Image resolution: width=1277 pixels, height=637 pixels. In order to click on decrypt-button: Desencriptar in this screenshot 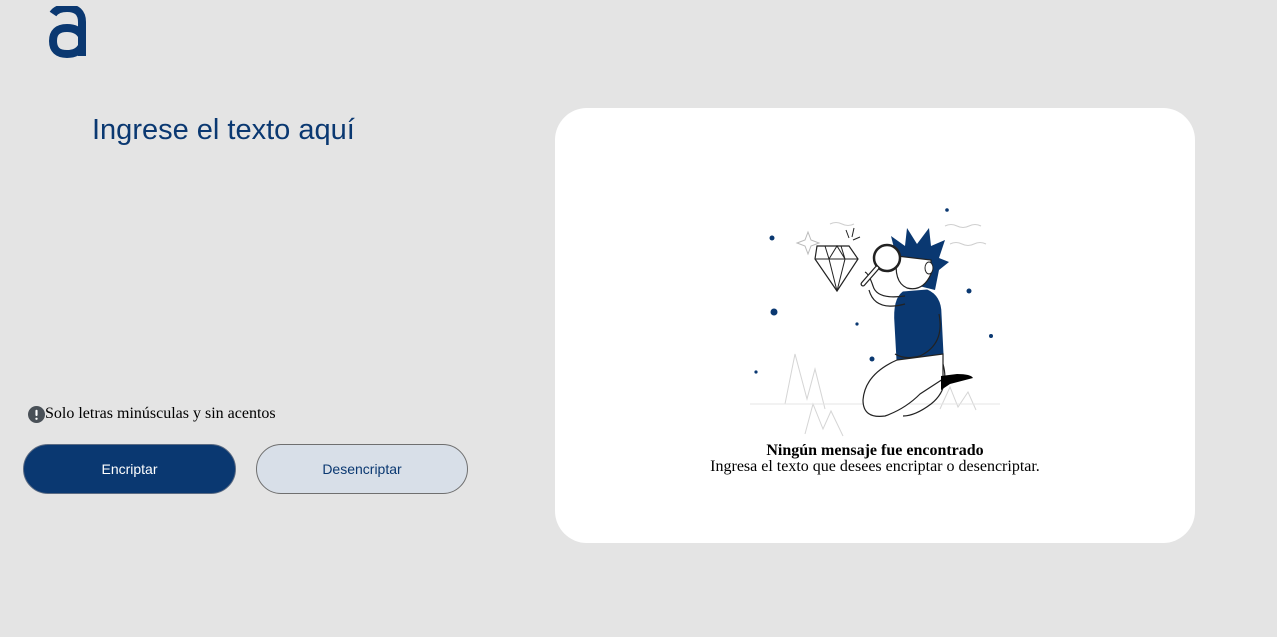, I will do `click(362, 469)`.